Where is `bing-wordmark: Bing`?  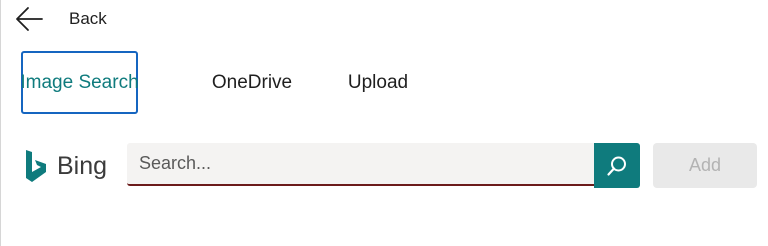
bing-wordmark: Bing is located at coordinates (82, 165).